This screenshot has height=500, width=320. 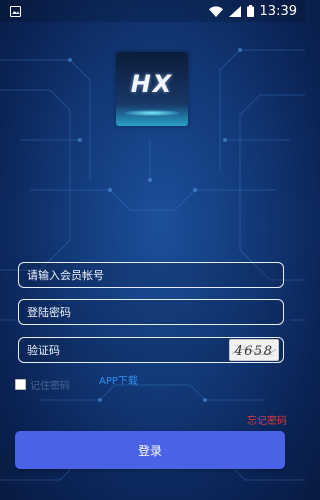 What do you see at coordinates (15, 11) in the screenshot?
I see `image-icon` at bounding box center [15, 11].